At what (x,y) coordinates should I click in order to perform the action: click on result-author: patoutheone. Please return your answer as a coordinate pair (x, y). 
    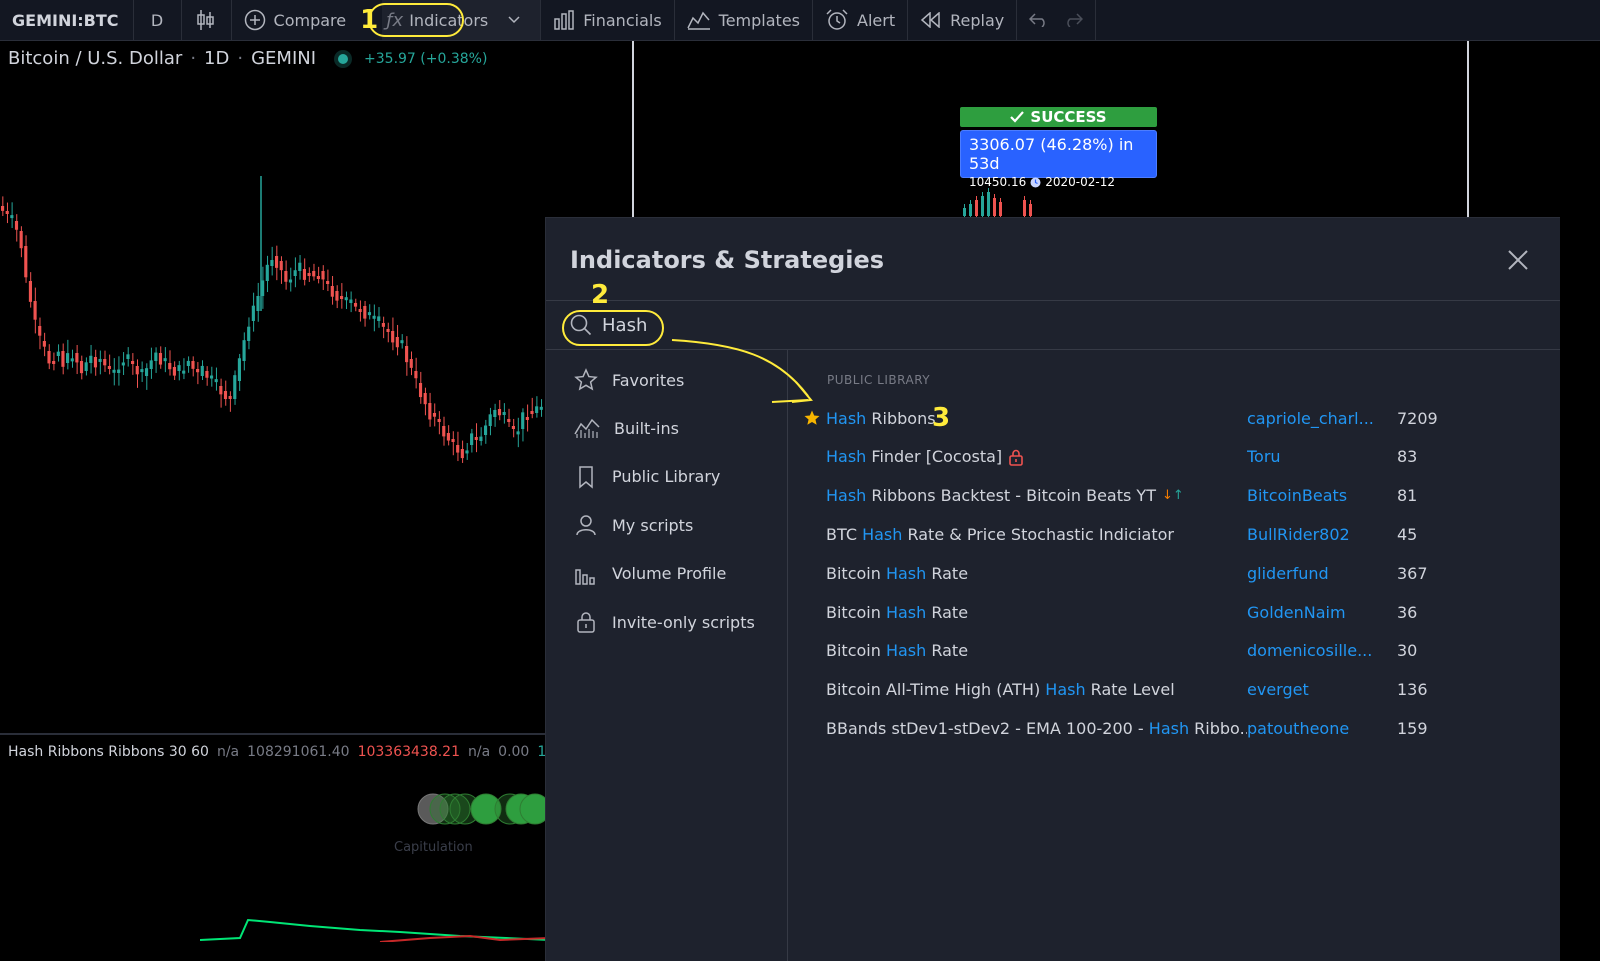
    Looking at the image, I should click on (1322, 728).